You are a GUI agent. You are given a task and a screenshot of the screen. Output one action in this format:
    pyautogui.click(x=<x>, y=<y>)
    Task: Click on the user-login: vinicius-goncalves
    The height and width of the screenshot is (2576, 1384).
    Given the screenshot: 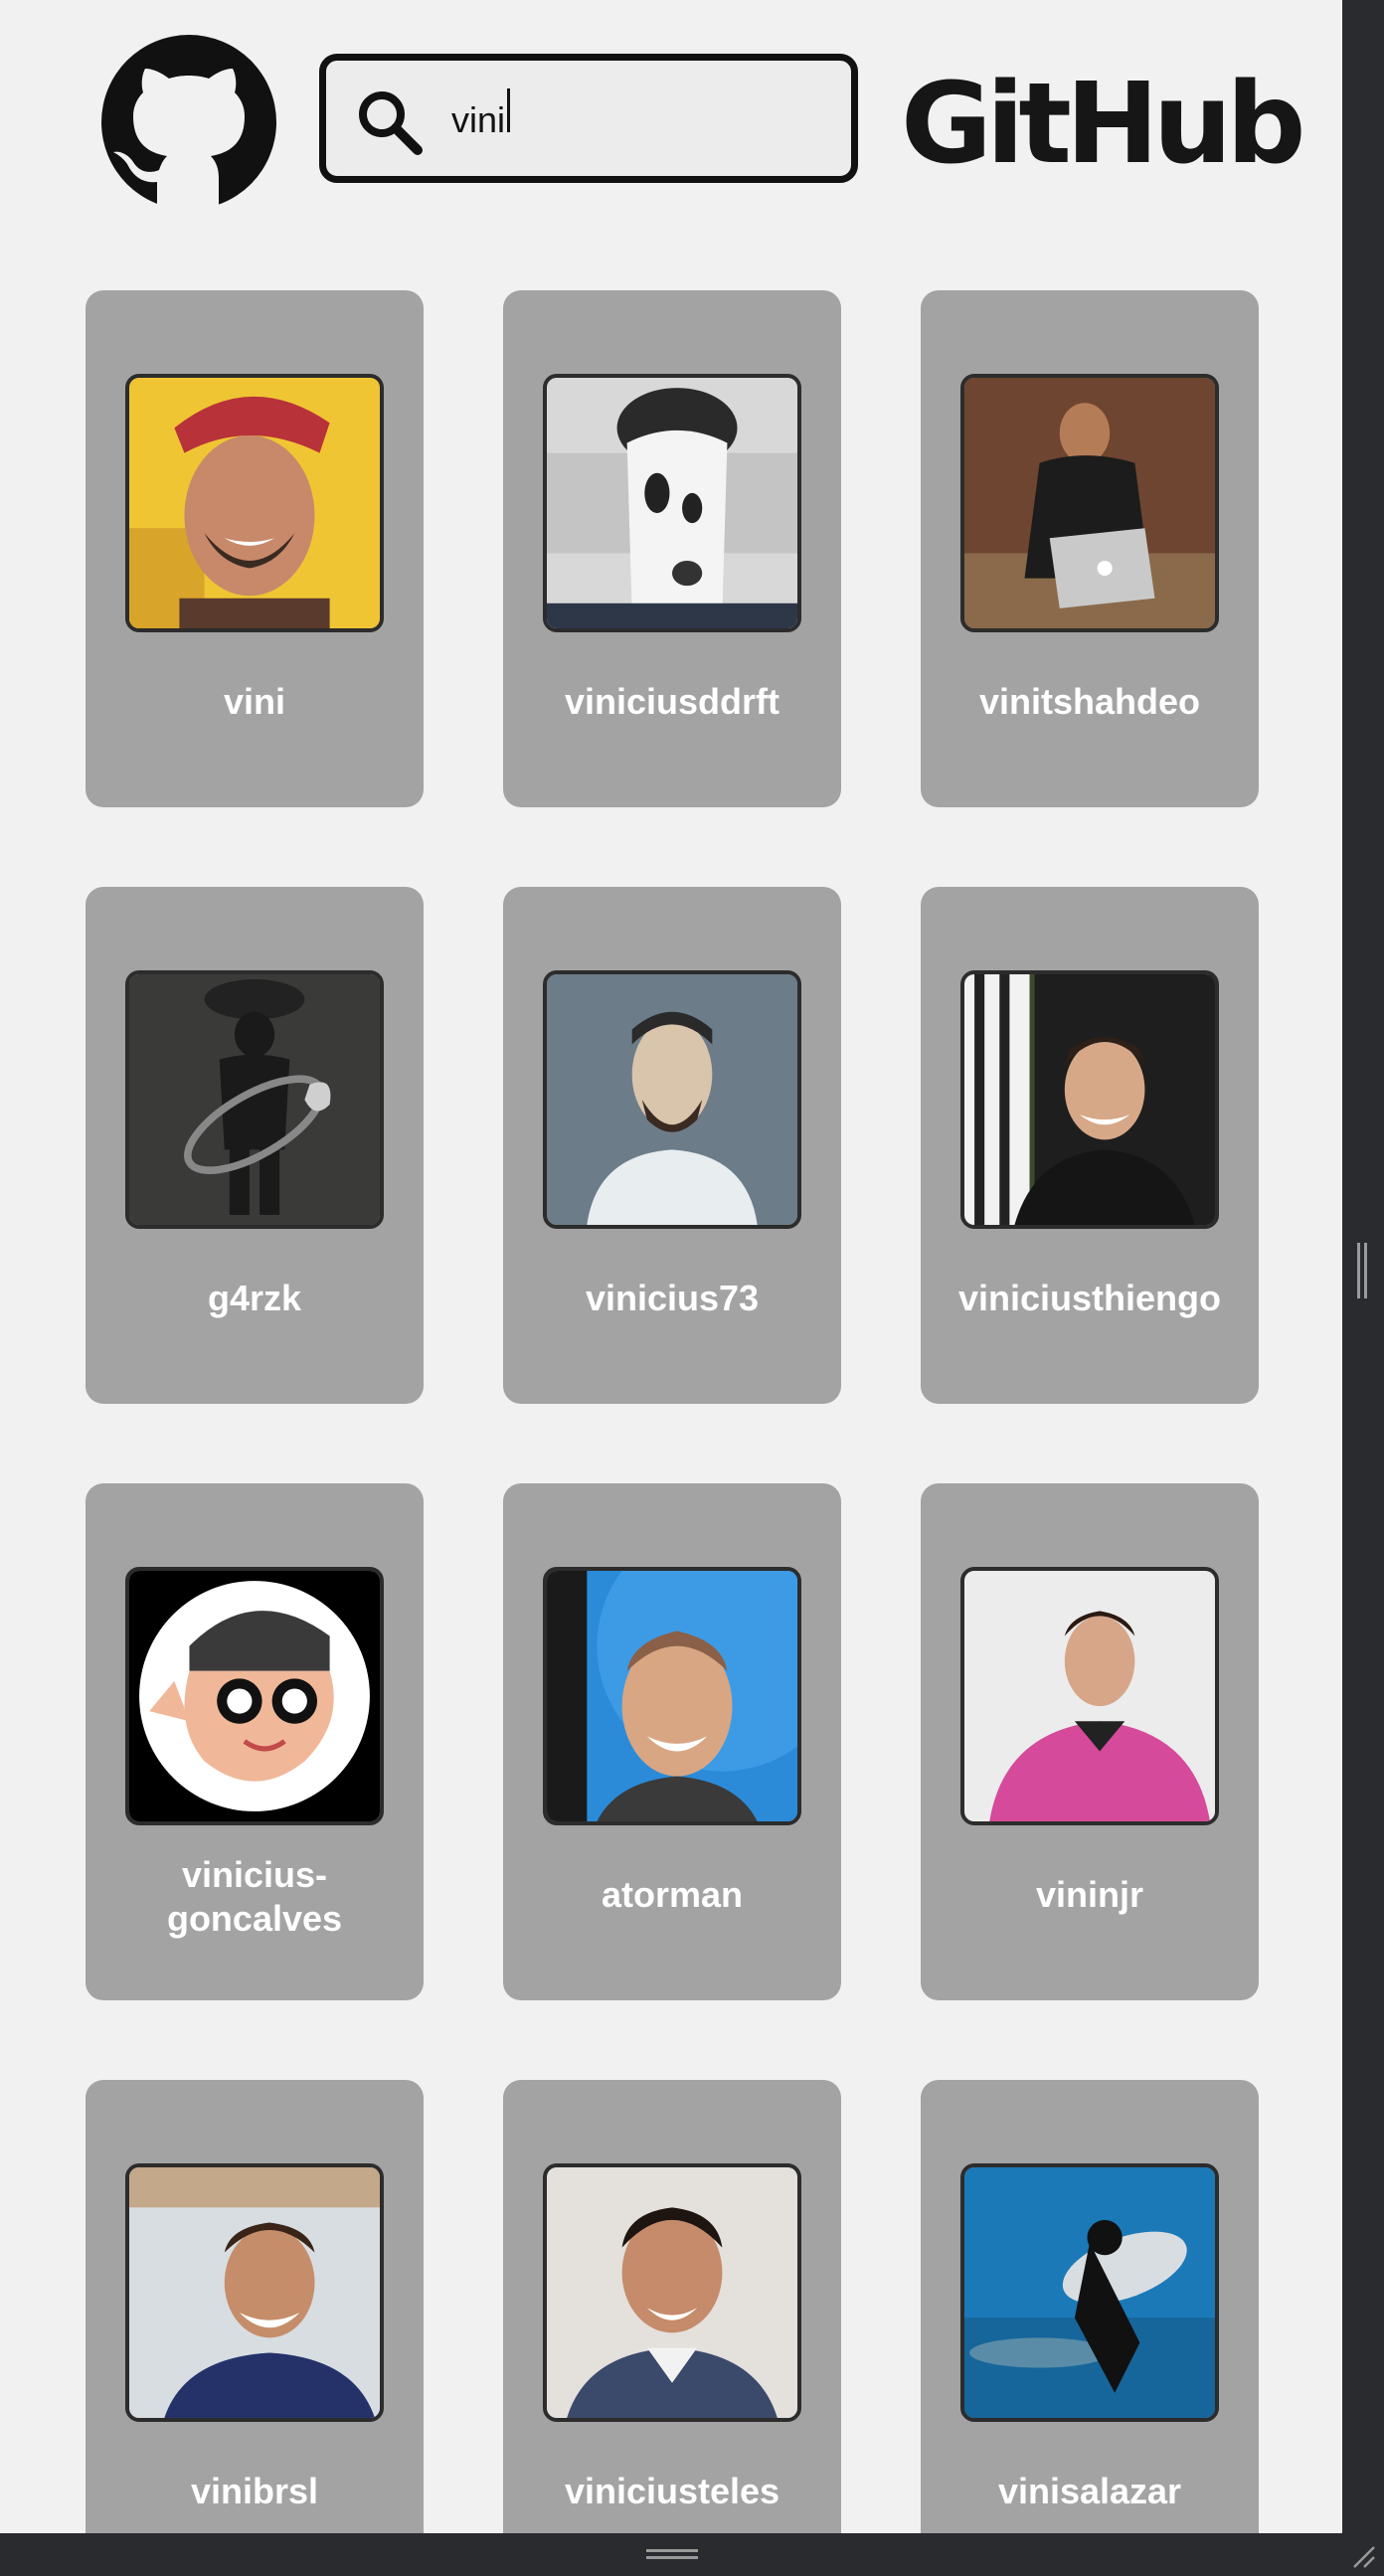 What is the action you would take?
    pyautogui.click(x=254, y=1897)
    